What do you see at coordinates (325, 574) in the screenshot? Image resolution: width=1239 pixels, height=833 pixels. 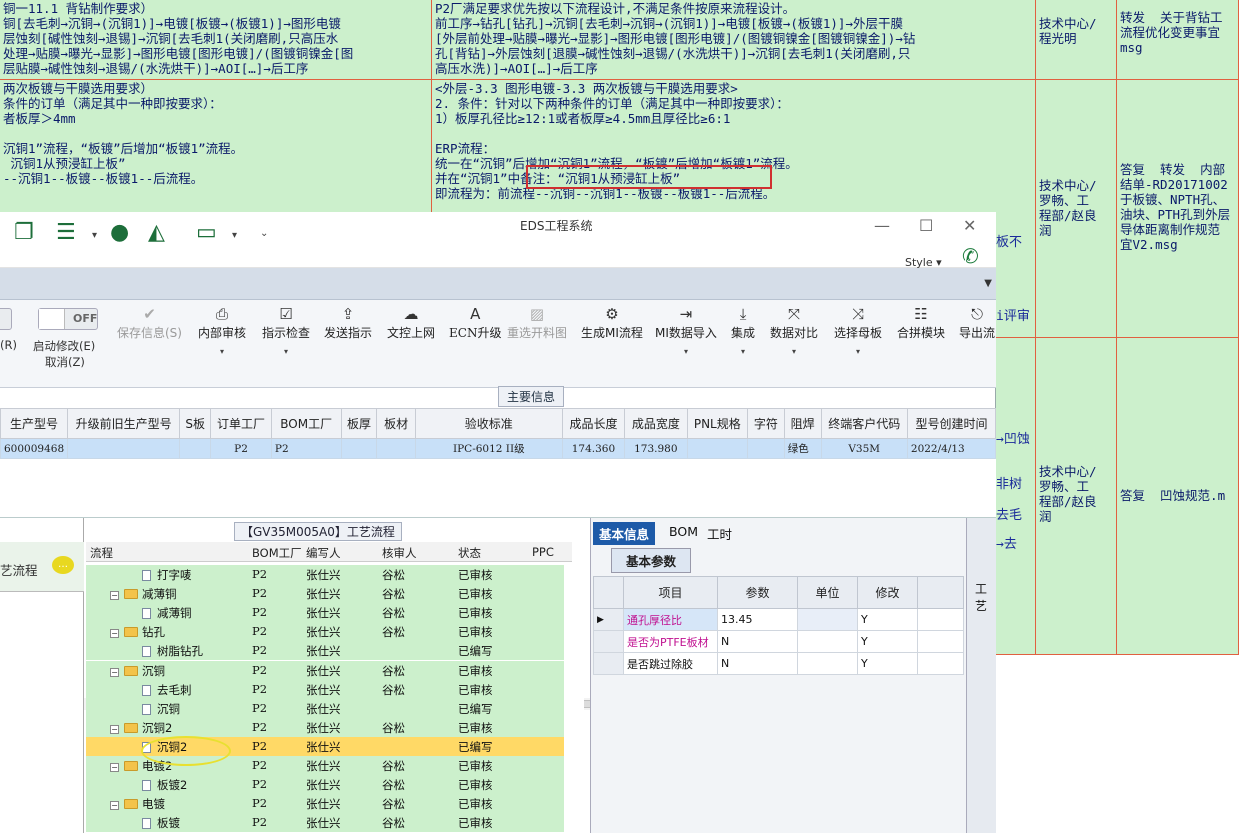 I see `tree-row: 打字唛 P2 张仕兴 谷松 已审核` at bounding box center [325, 574].